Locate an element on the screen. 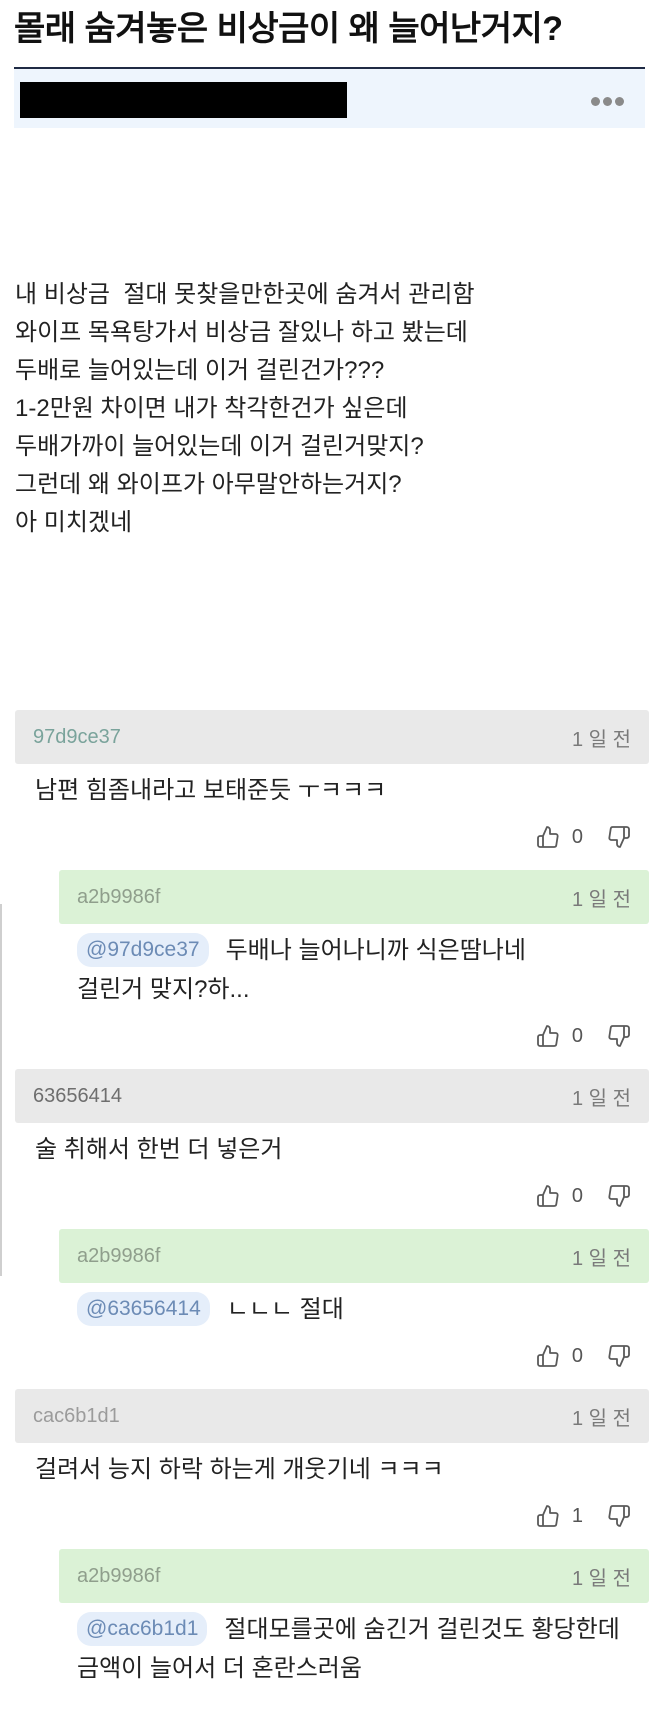 The width and height of the screenshot is (658, 1732). comment-header: 63656414 1 일 전 is located at coordinates (332, 1096).